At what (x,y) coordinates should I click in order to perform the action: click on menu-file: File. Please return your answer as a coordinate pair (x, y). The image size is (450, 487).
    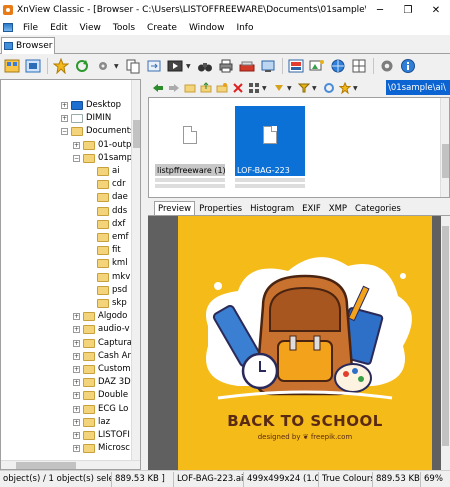
    Looking at the image, I should click on (30, 28).